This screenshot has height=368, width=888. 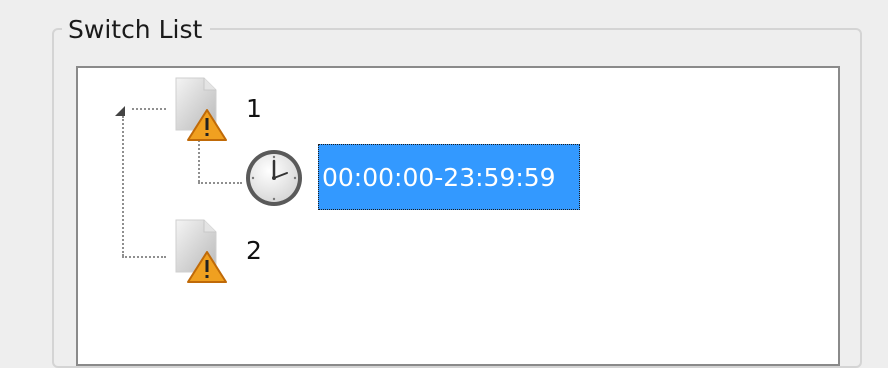 I want to click on tree-node-1-label: 1, so click(x=254, y=109).